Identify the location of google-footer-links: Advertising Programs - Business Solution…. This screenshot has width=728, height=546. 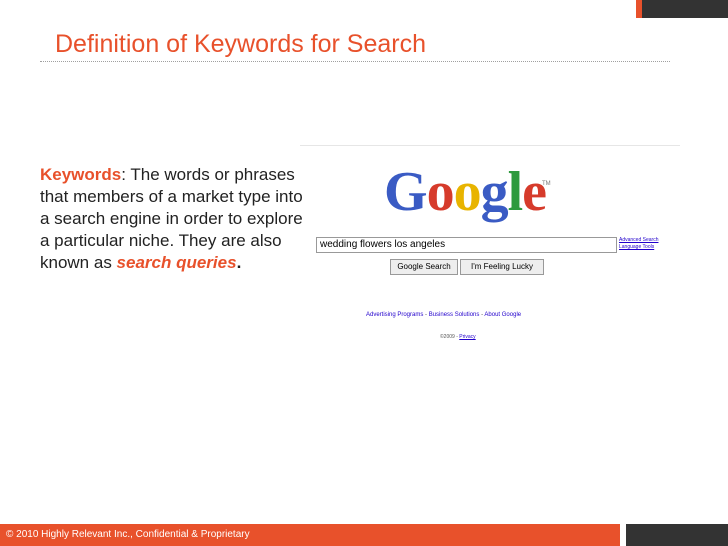
(443, 315).